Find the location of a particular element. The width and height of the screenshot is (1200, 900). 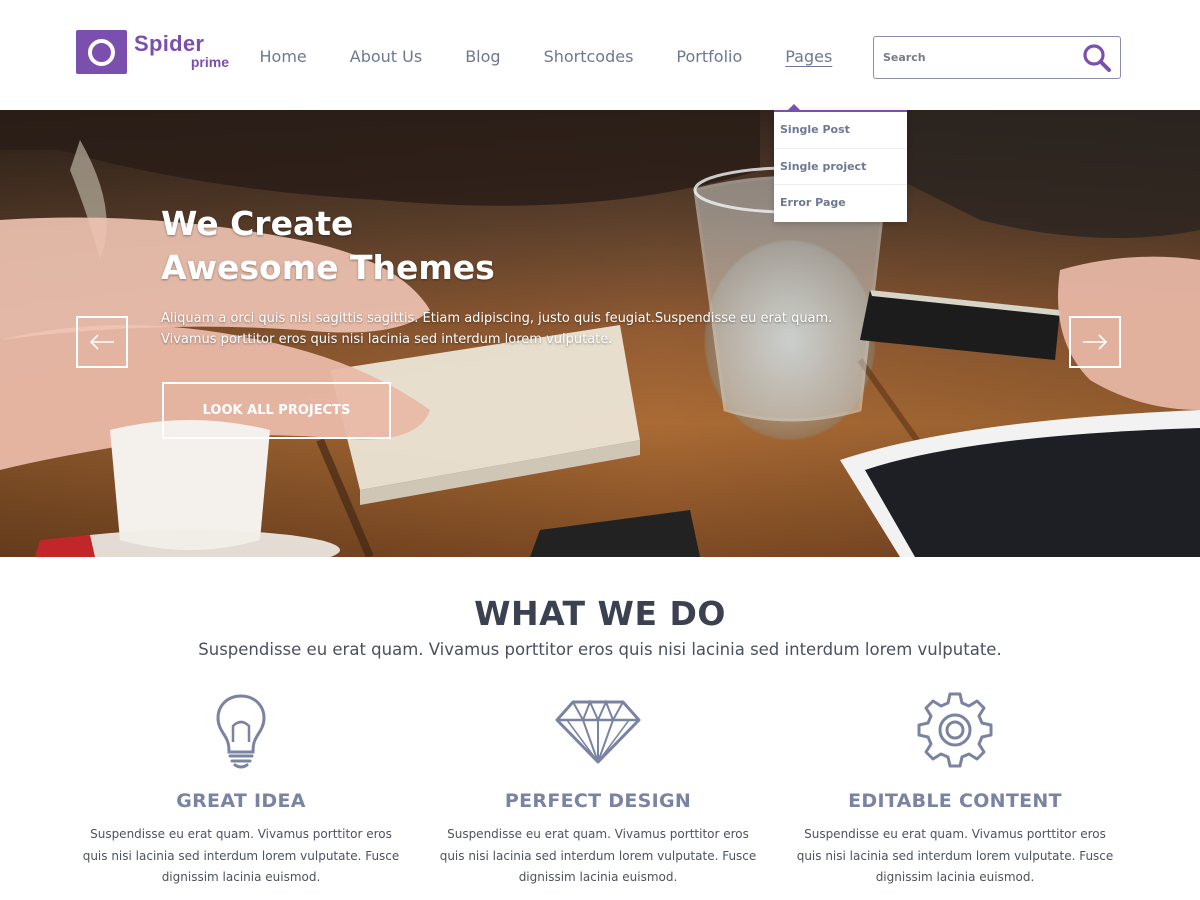

nav-item-home: Home is located at coordinates (283, 57).